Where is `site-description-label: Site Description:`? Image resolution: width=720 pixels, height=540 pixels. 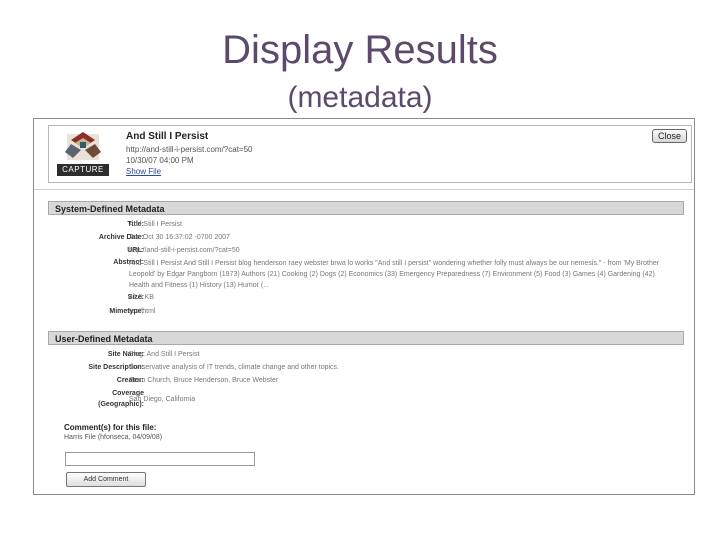
site-description-label: Site Description: is located at coordinates (116, 367).